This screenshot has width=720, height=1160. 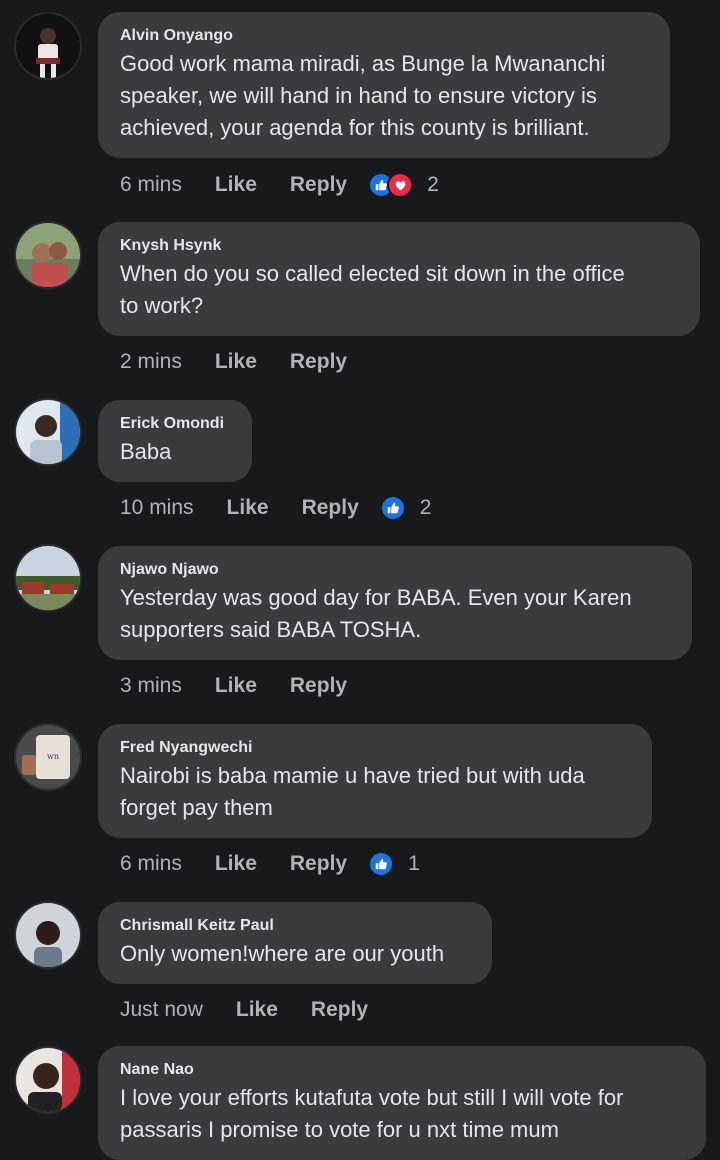 I want to click on reaction-count: 1, so click(x=414, y=863).